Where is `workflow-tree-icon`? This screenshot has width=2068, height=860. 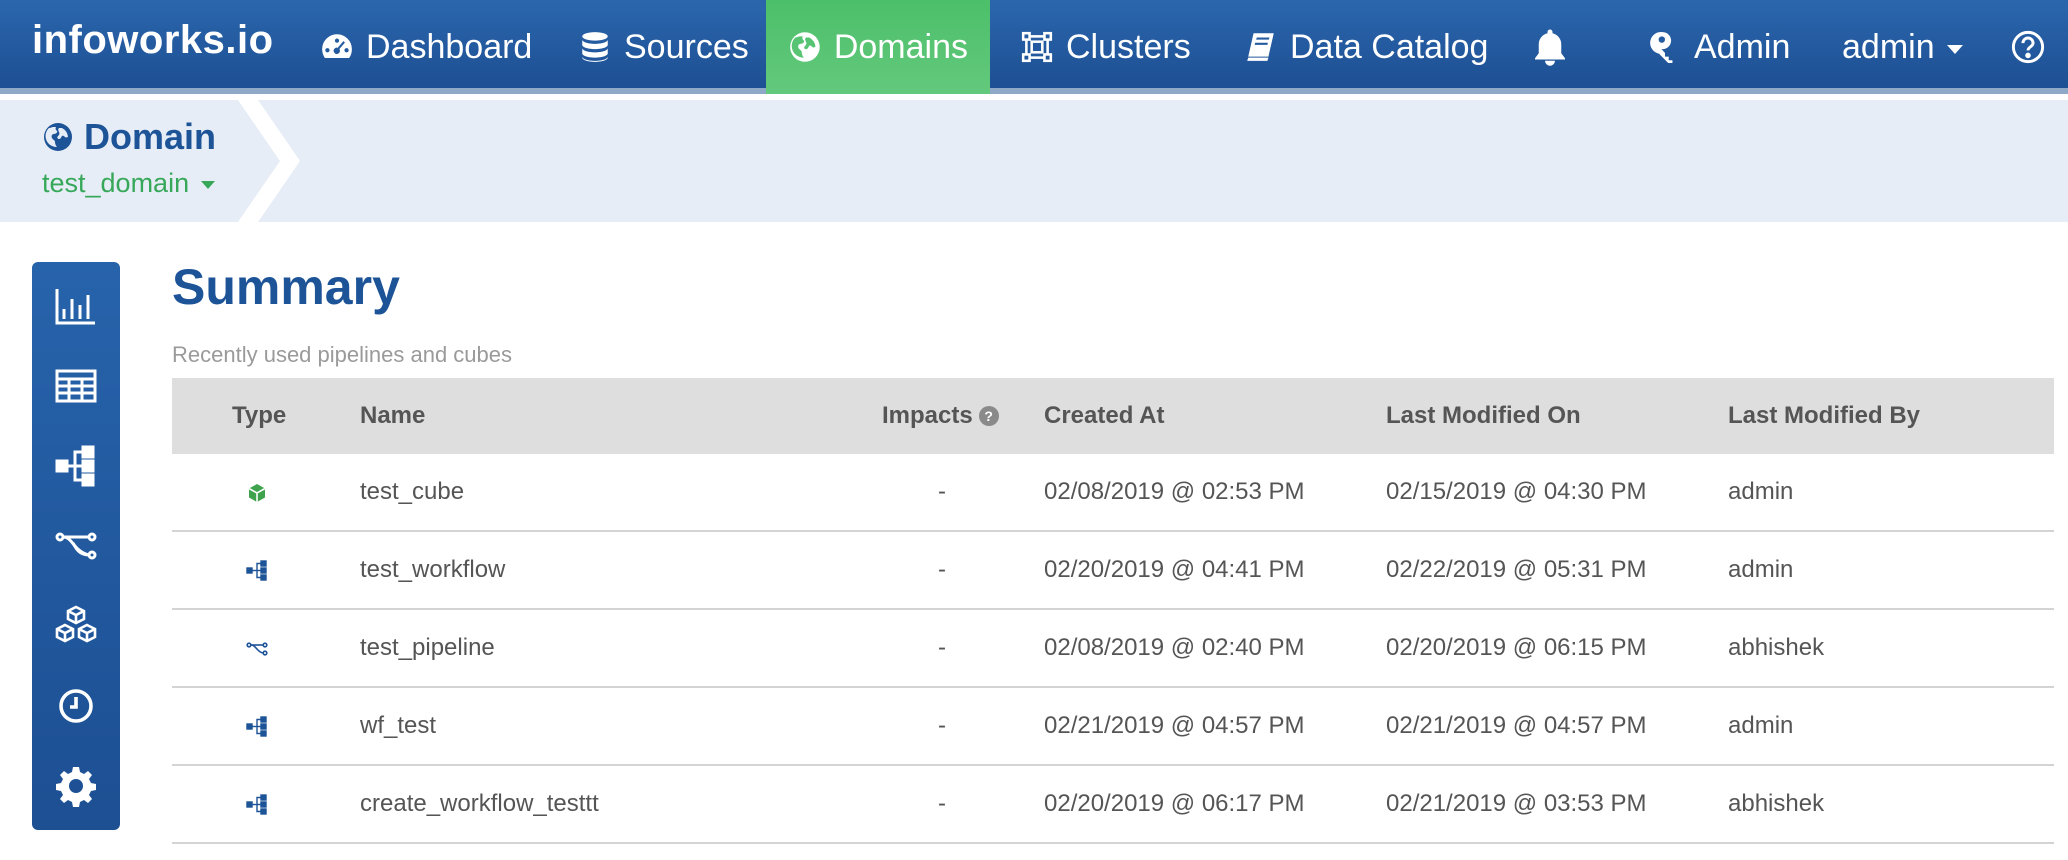
workflow-tree-icon is located at coordinates (75, 466).